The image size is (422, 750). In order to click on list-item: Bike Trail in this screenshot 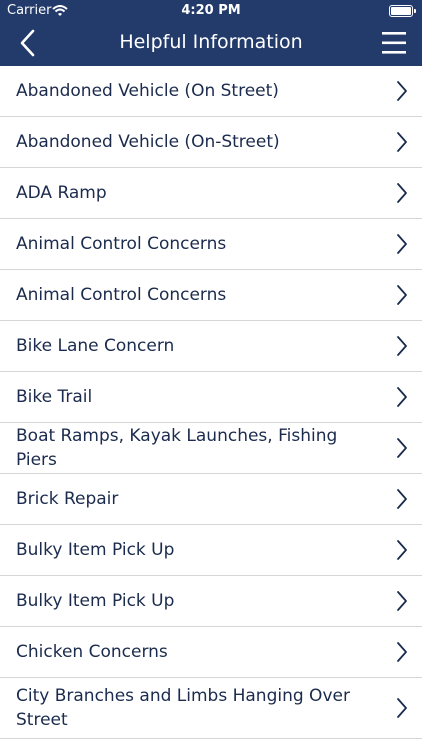, I will do `click(211, 397)`.